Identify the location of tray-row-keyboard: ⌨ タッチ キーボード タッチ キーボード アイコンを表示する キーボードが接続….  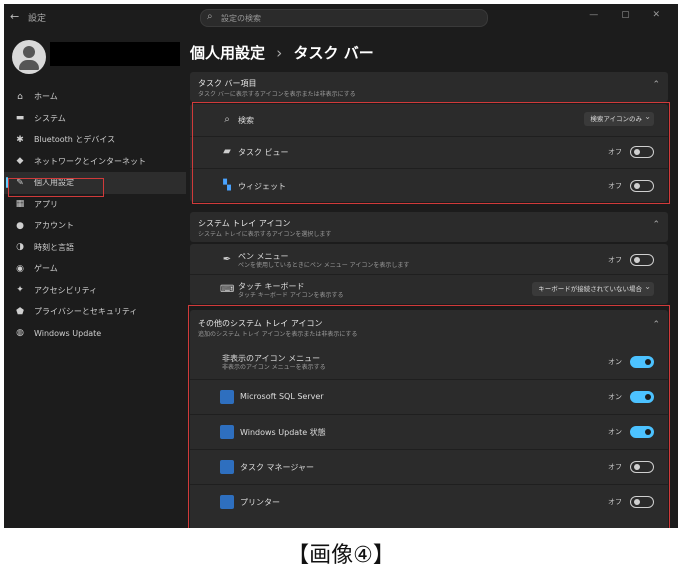
(429, 290).